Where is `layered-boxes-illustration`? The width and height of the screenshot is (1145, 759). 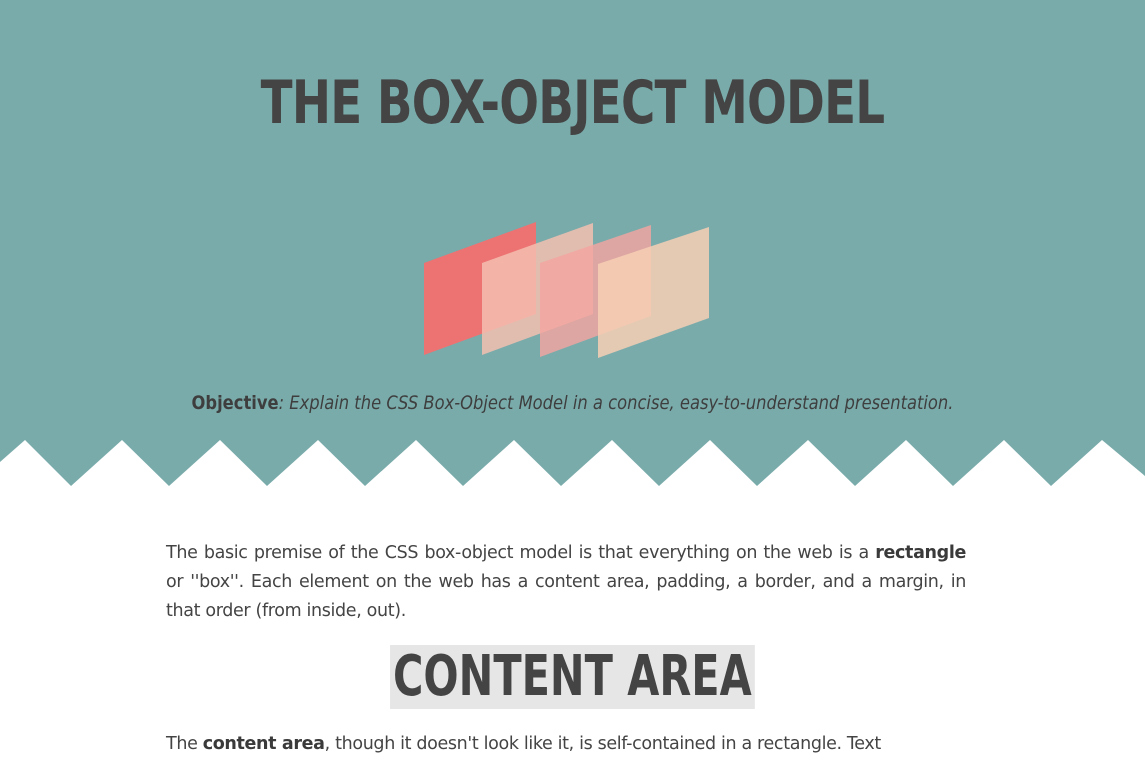 layered-boxes-illustration is located at coordinates (566, 290).